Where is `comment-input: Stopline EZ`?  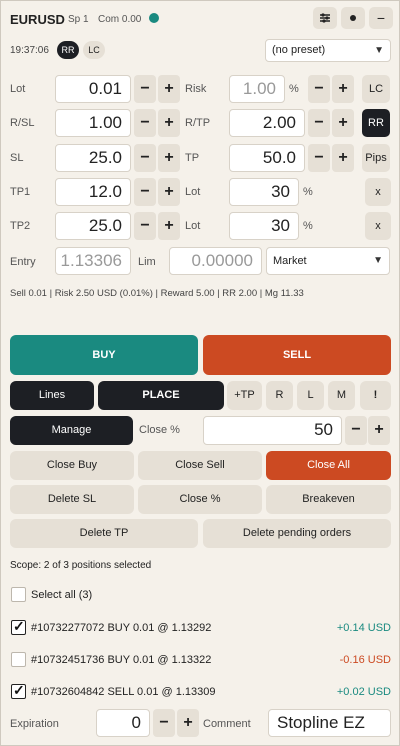 comment-input: Stopline EZ is located at coordinates (329, 723).